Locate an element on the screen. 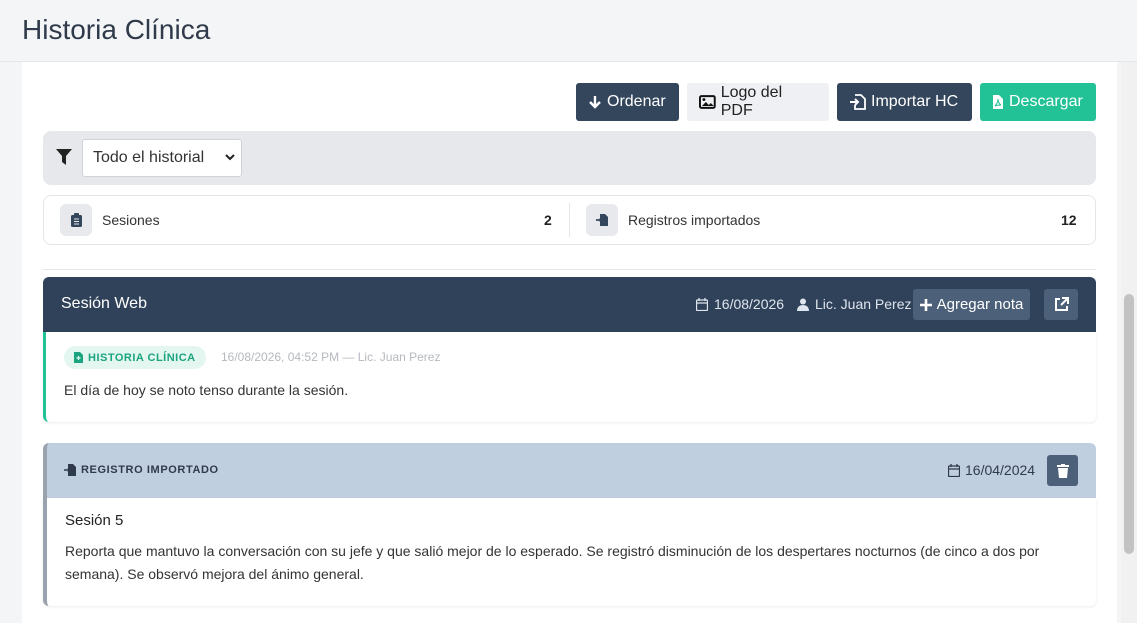 The width and height of the screenshot is (1137, 623). imported-record-date: 16/04/2024 is located at coordinates (991, 470).